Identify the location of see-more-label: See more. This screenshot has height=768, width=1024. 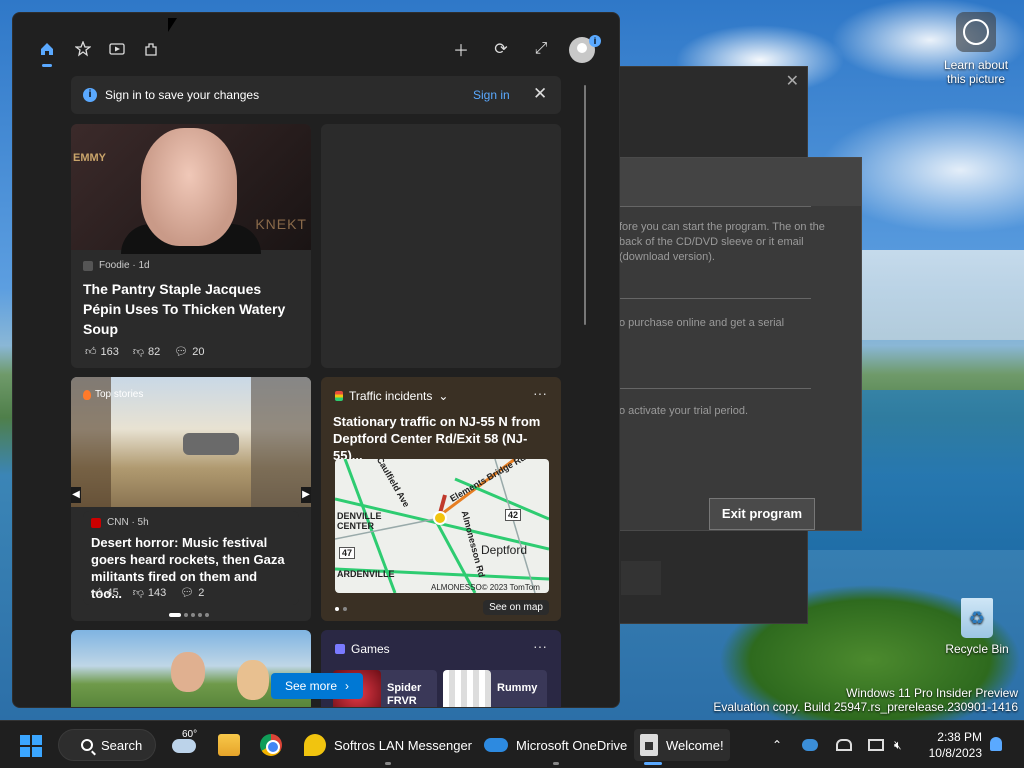
(311, 686).